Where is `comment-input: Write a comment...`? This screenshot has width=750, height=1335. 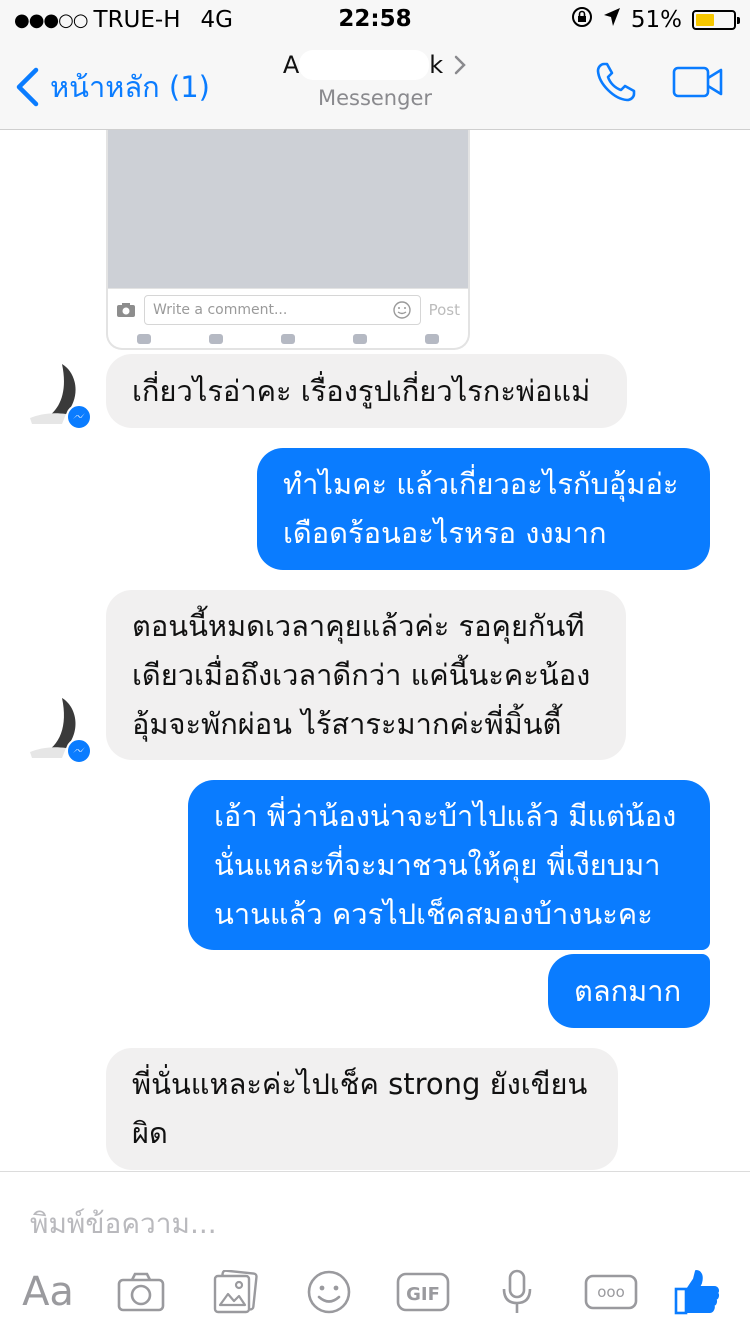 comment-input: Write a comment... is located at coordinates (282, 309).